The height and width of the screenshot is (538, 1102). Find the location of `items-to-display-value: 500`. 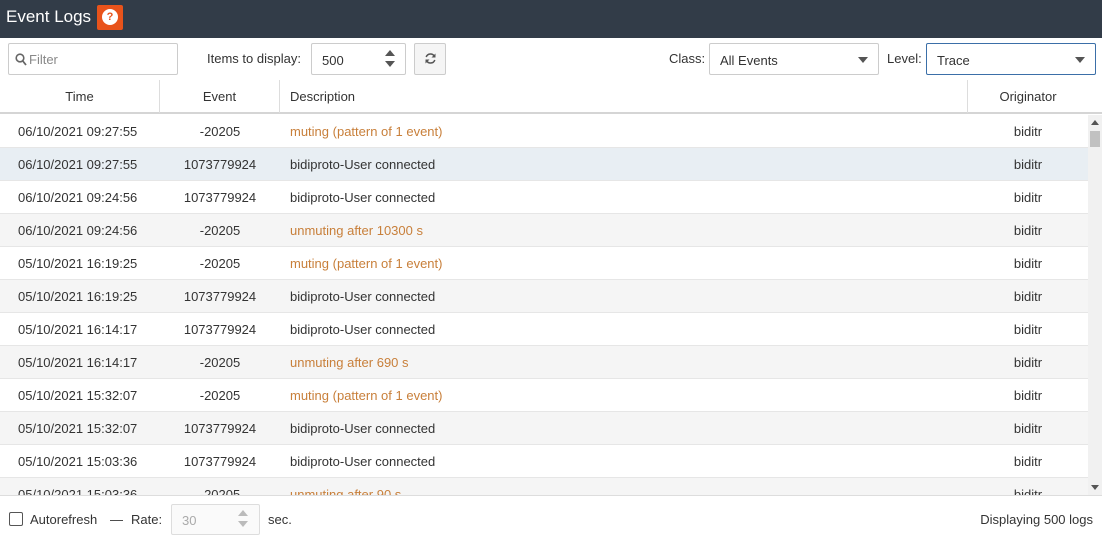

items-to-display-value: 500 is located at coordinates (333, 60).